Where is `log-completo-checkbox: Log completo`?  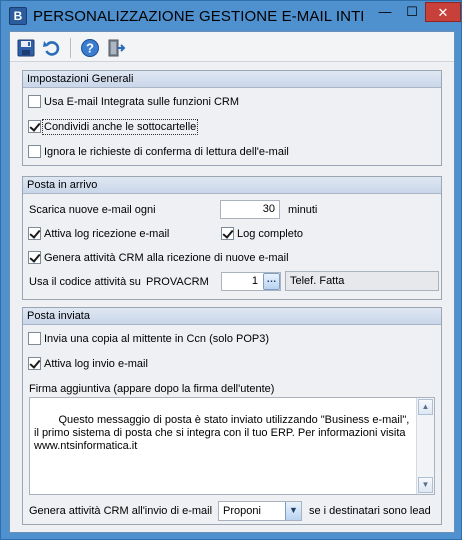 log-completo-checkbox: Log completo is located at coordinates (262, 234).